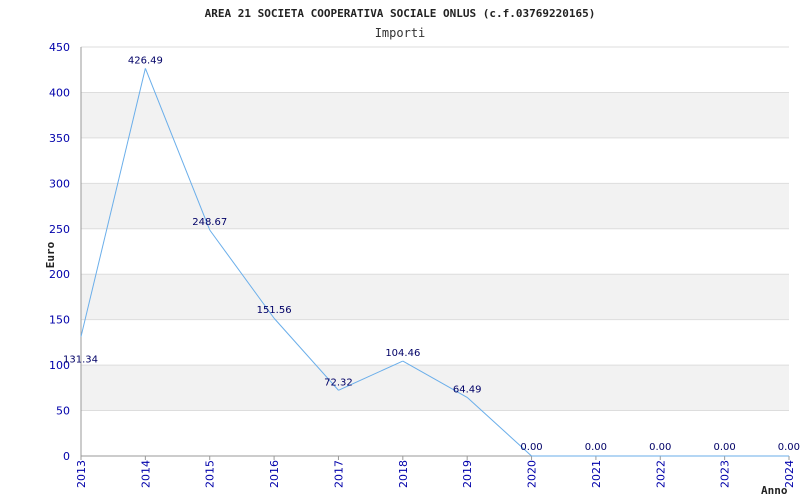 The image size is (800, 500). Describe the element at coordinates (400, 33) in the screenshot. I see `chart-subtitle: Importi` at that location.